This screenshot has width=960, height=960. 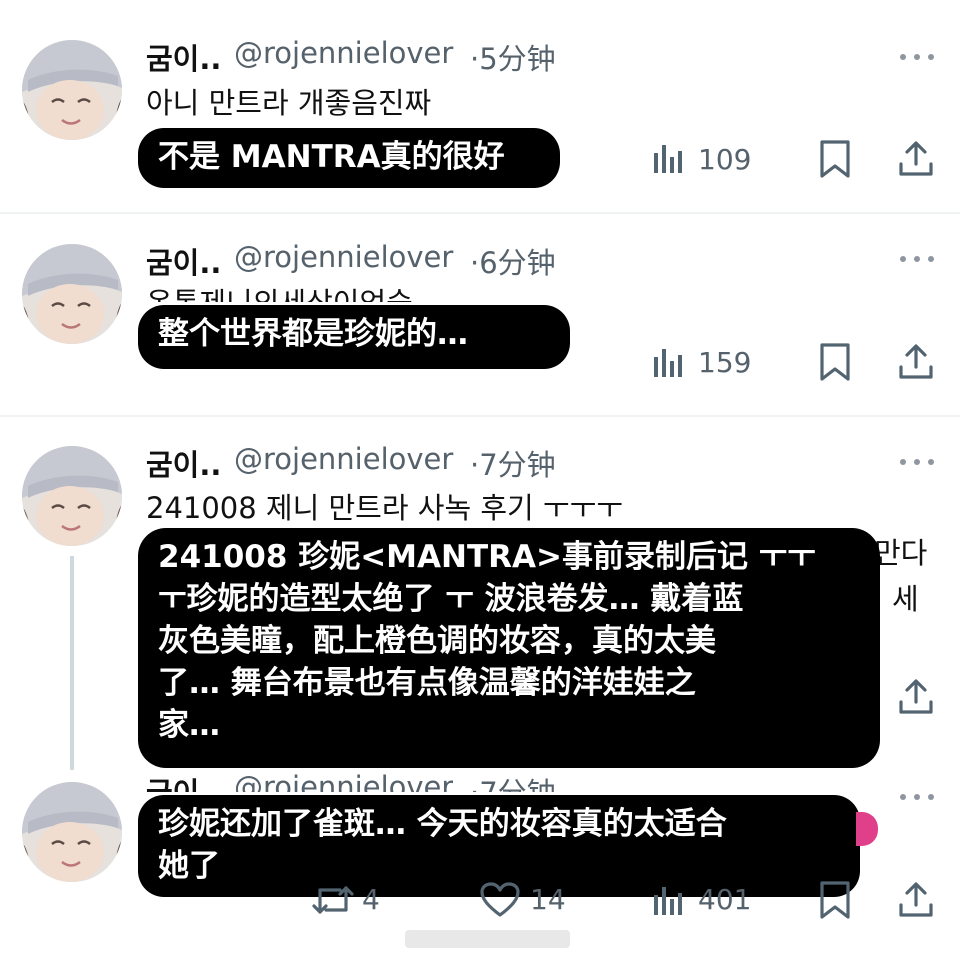 What do you see at coordinates (500, 902) in the screenshot?
I see `like-icon` at bounding box center [500, 902].